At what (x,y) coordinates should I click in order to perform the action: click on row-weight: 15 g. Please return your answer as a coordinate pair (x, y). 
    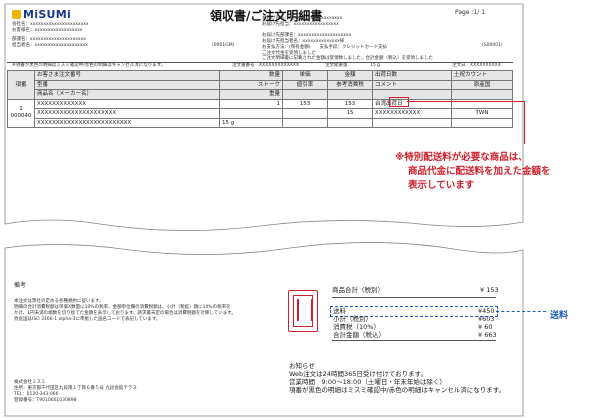
    Looking at the image, I should click on (251, 122).